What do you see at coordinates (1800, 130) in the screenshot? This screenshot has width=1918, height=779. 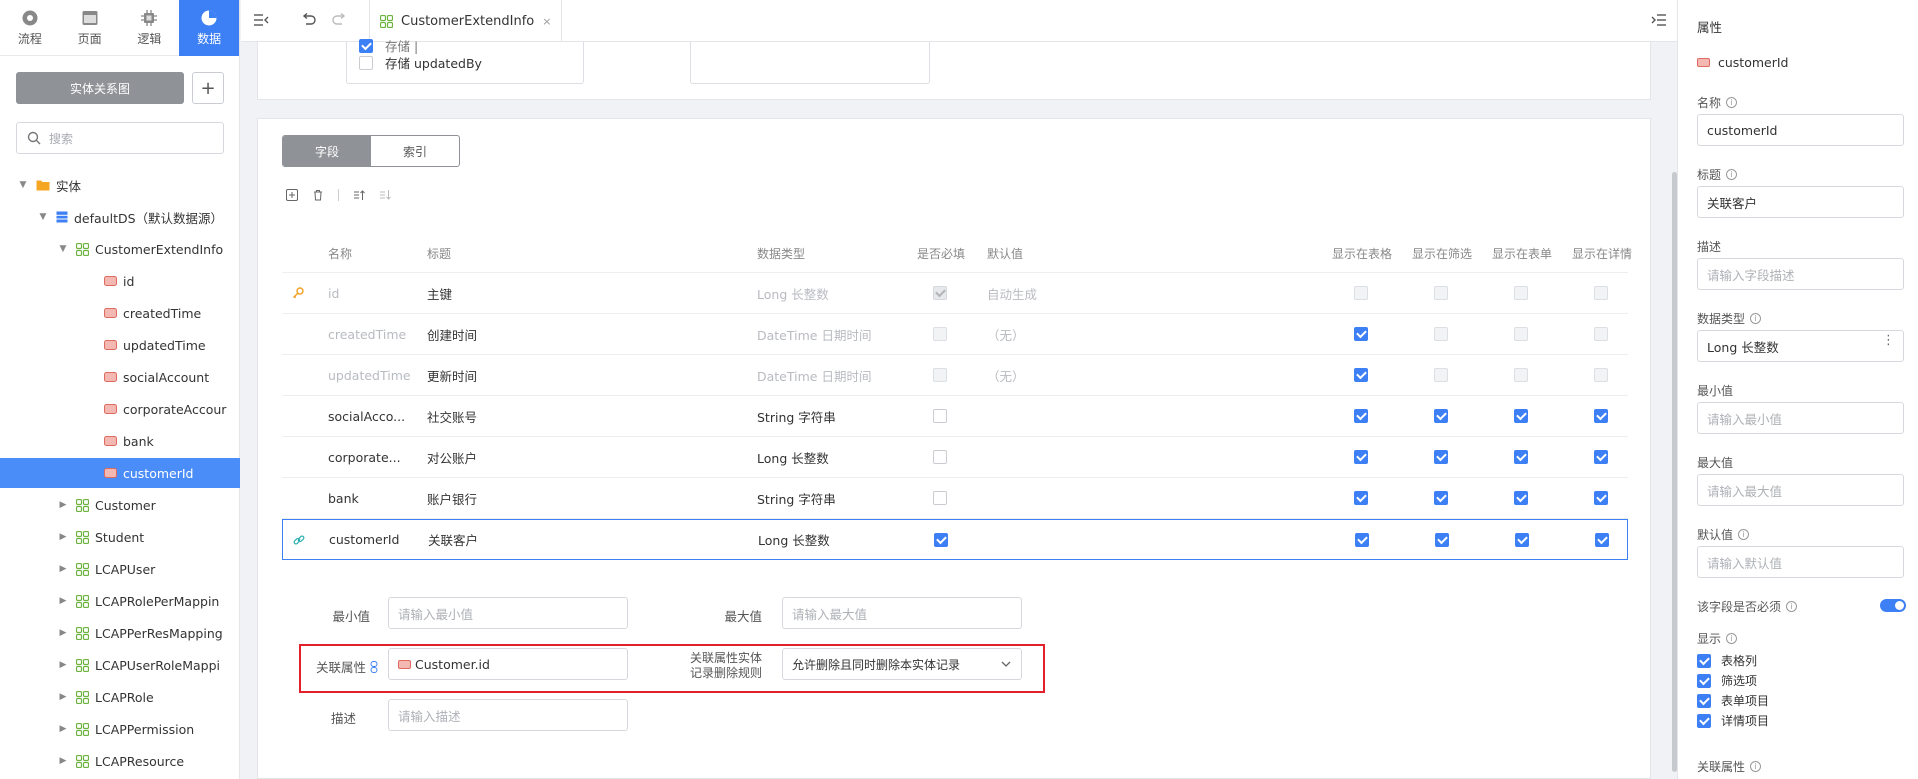 I see `name-input: customerId` at bounding box center [1800, 130].